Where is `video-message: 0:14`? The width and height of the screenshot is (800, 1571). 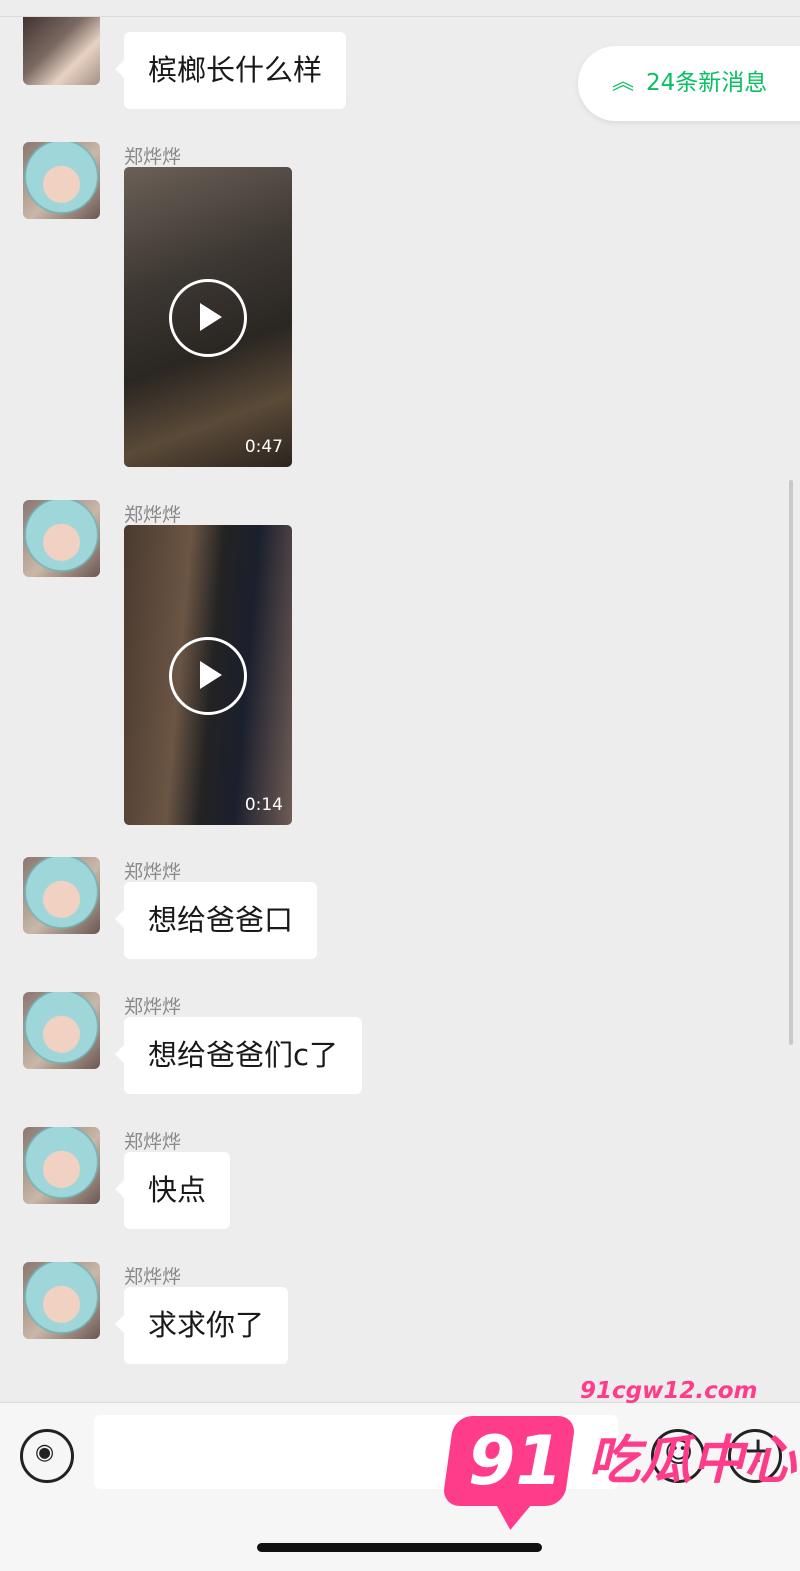
video-message: 0:14 is located at coordinates (208, 675).